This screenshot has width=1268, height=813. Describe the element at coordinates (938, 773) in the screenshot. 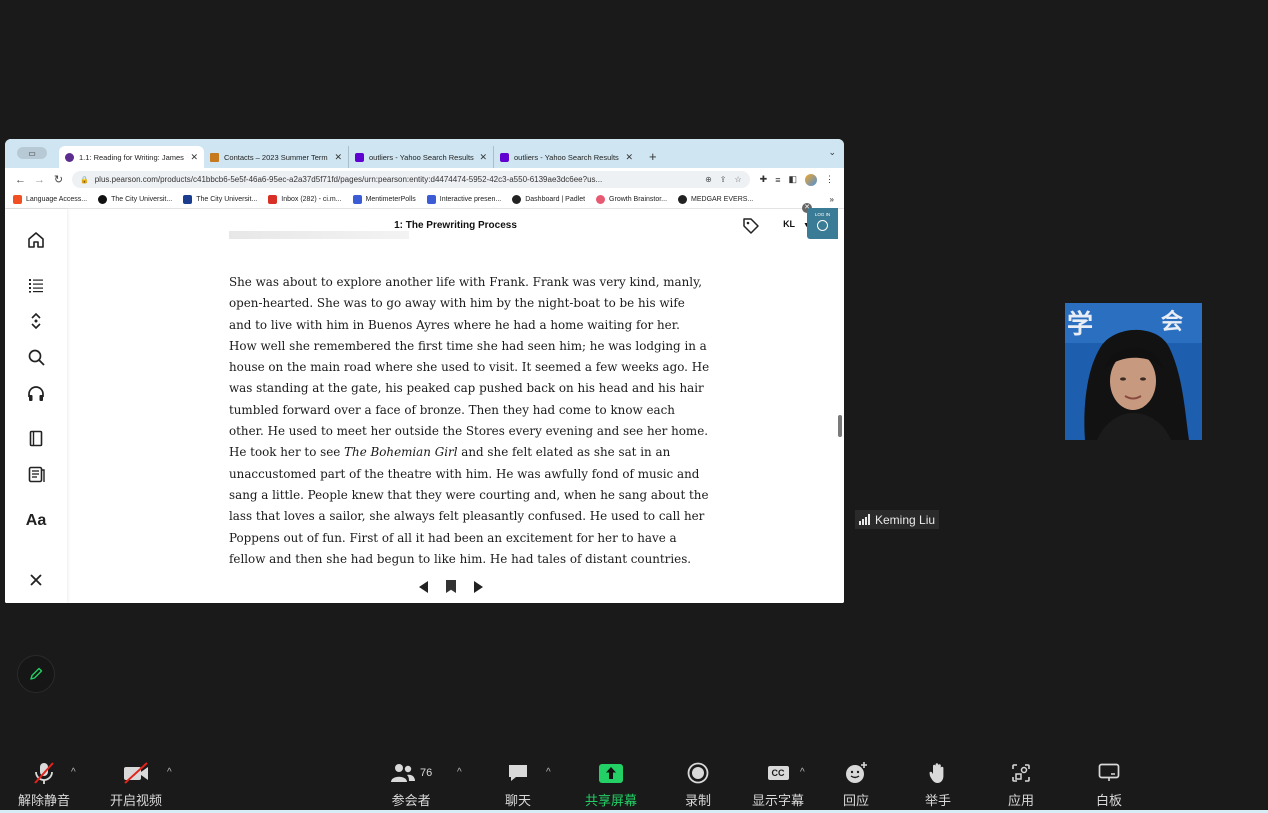

I see `hand-icon` at that location.